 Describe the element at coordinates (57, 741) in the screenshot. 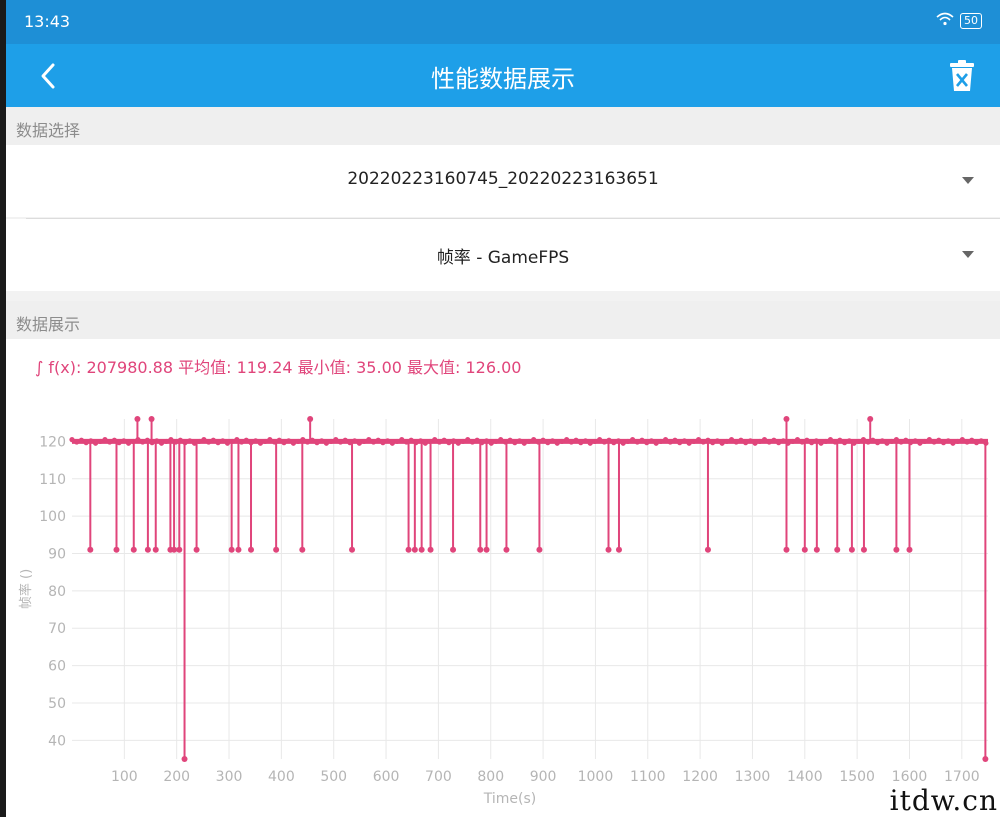

I see `y-tick-label: 40` at that location.